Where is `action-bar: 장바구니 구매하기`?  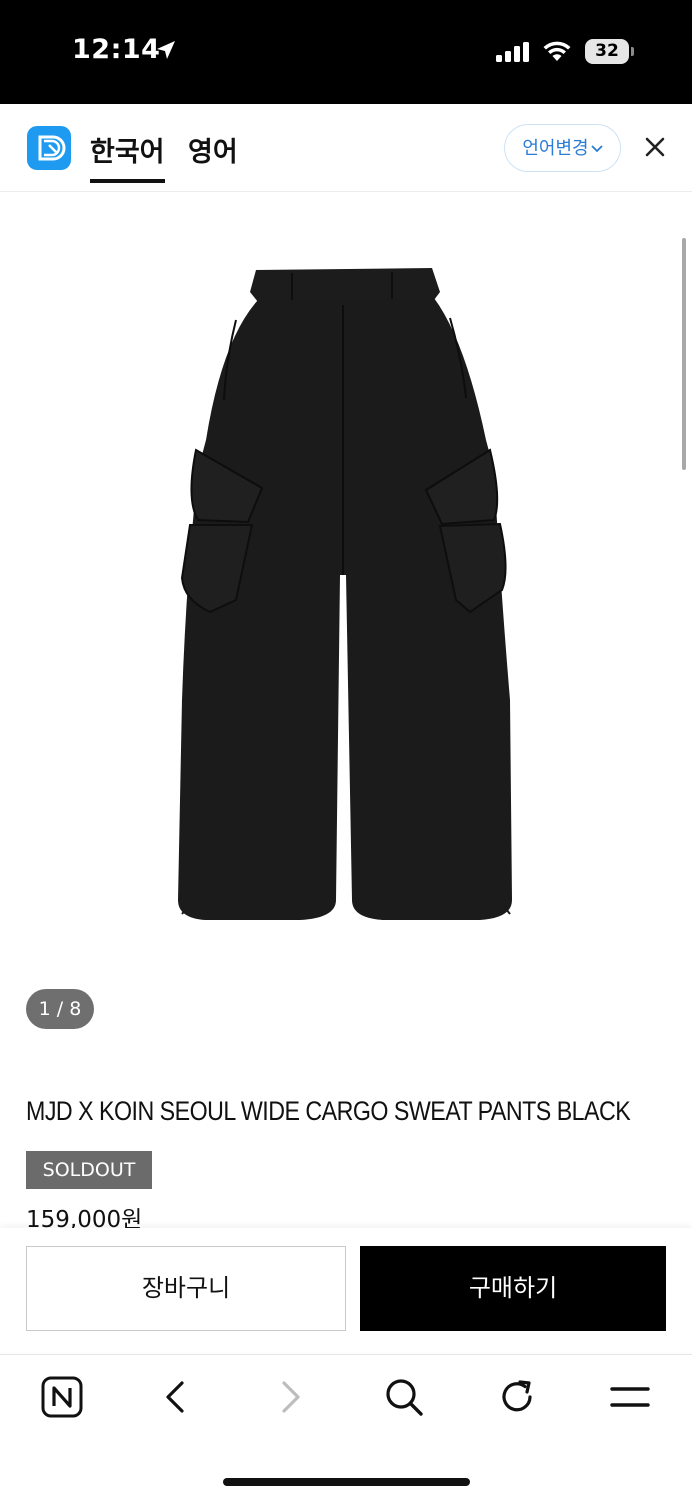
action-bar: 장바구니 구매하기 is located at coordinates (346, 1290).